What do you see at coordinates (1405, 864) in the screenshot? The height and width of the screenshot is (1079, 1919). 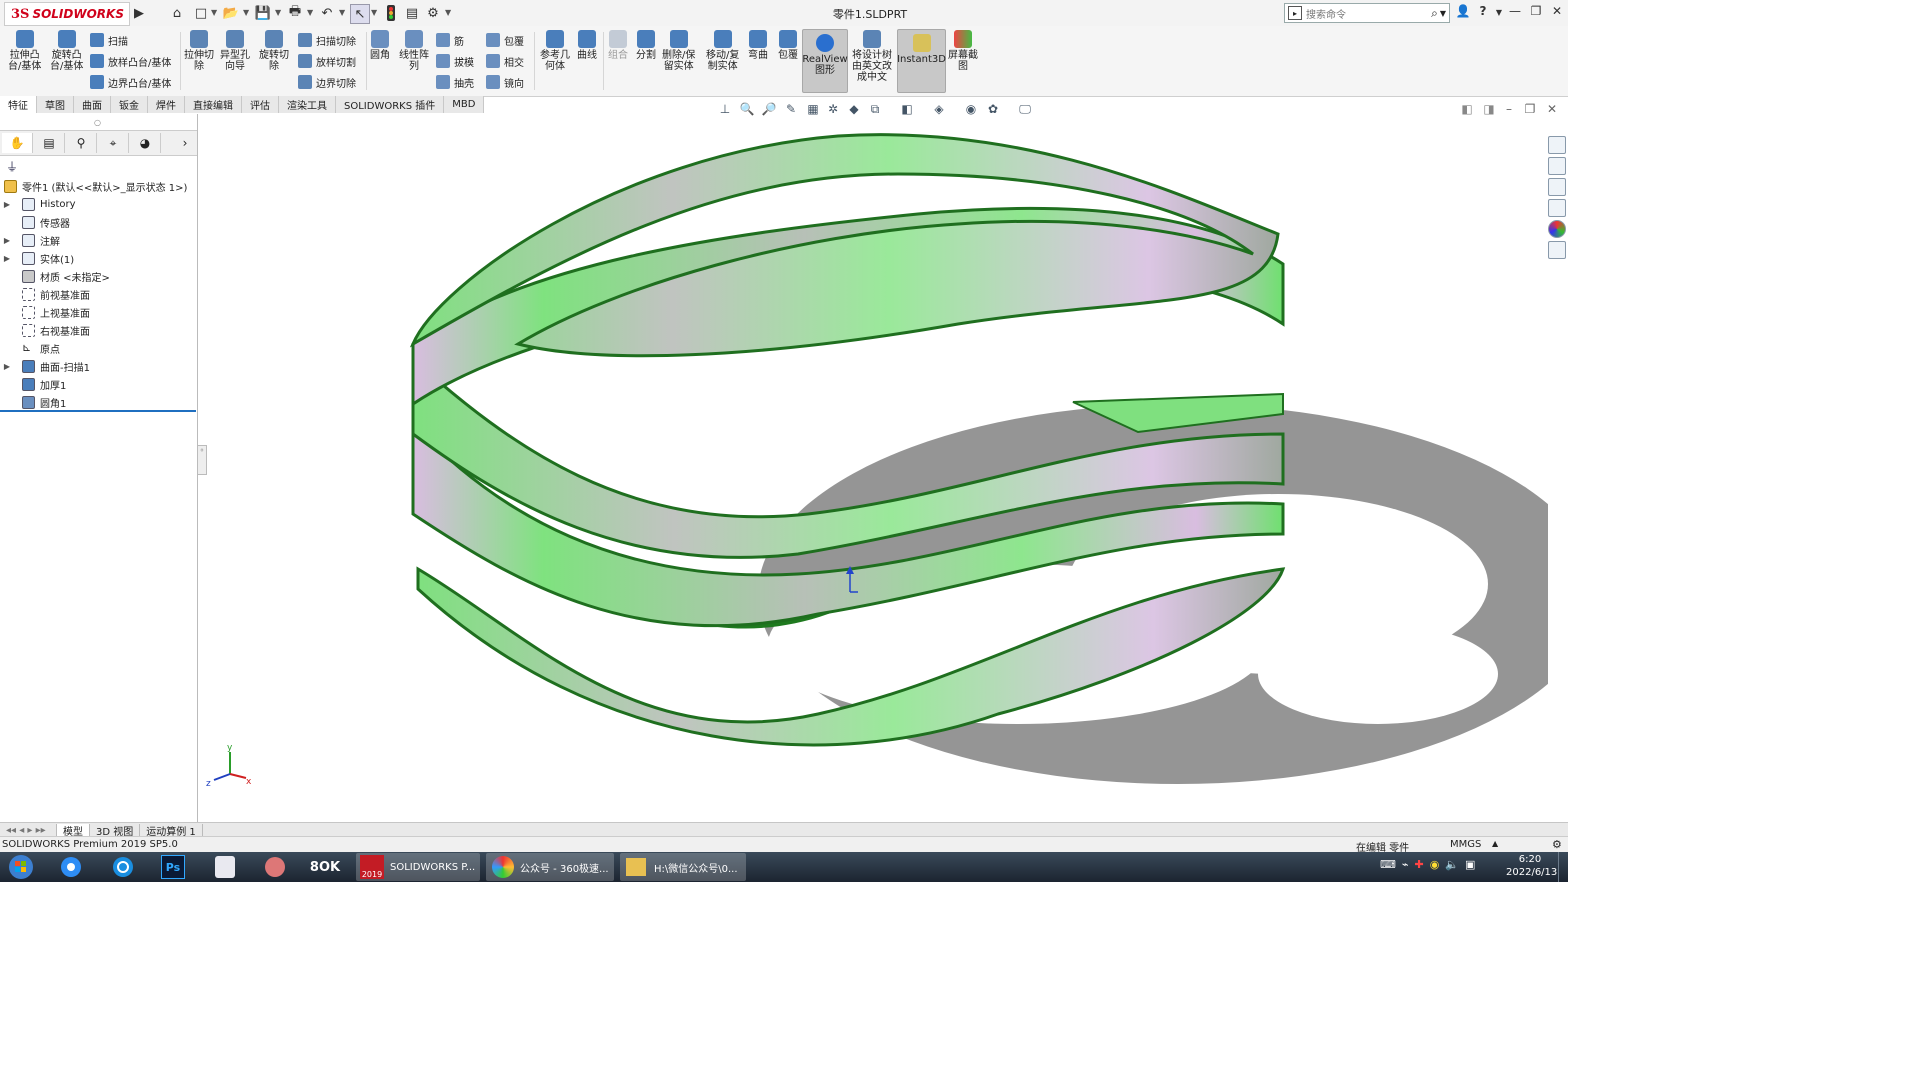 I see `ime-icon: ⌁` at bounding box center [1405, 864].